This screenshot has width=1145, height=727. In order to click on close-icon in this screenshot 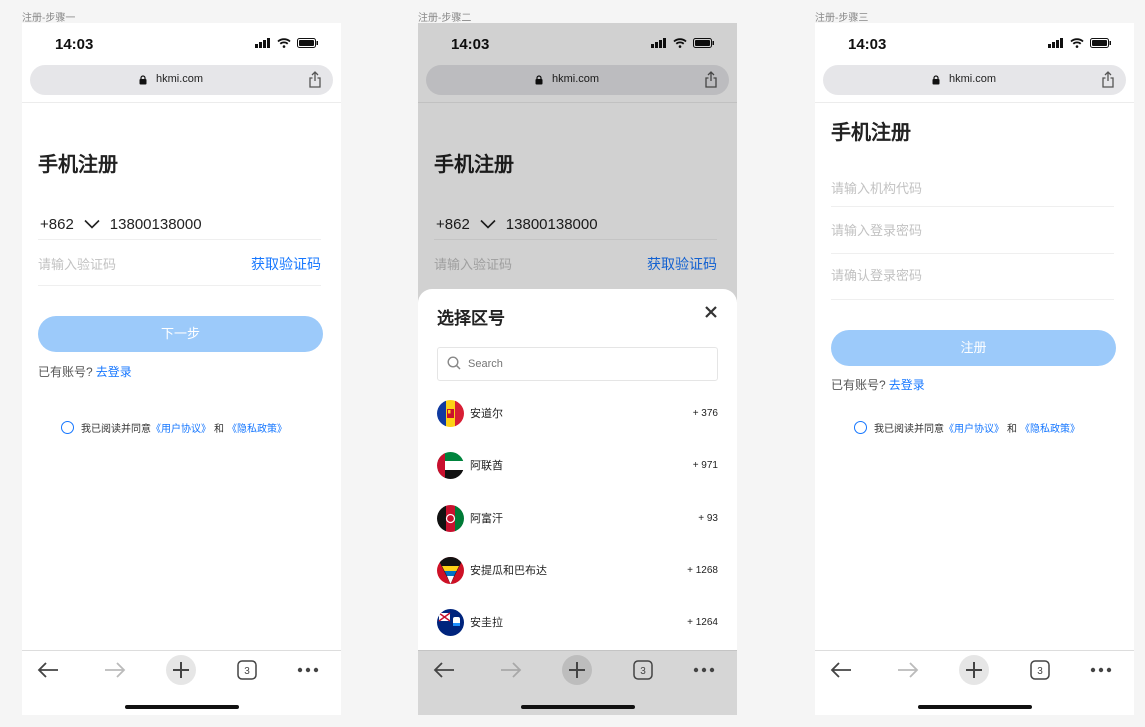, I will do `click(711, 312)`.